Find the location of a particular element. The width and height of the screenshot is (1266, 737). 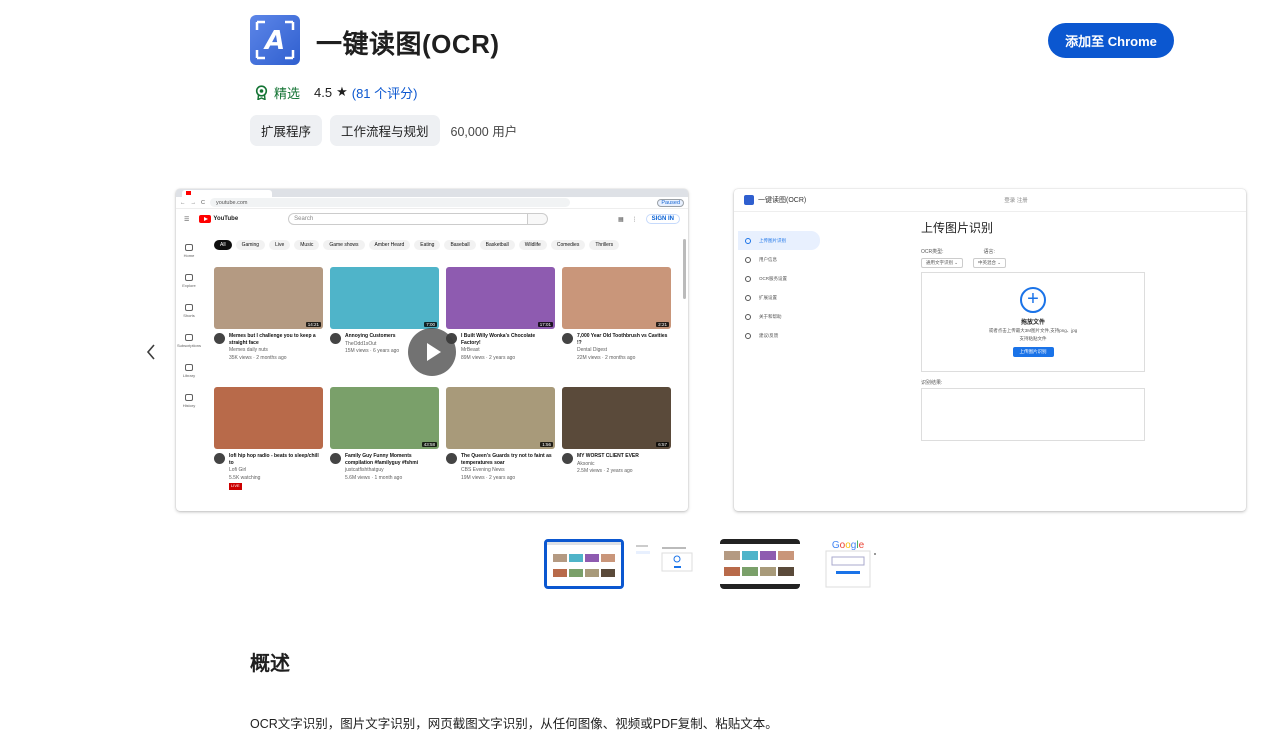

ocr-result-box is located at coordinates (1033, 414).